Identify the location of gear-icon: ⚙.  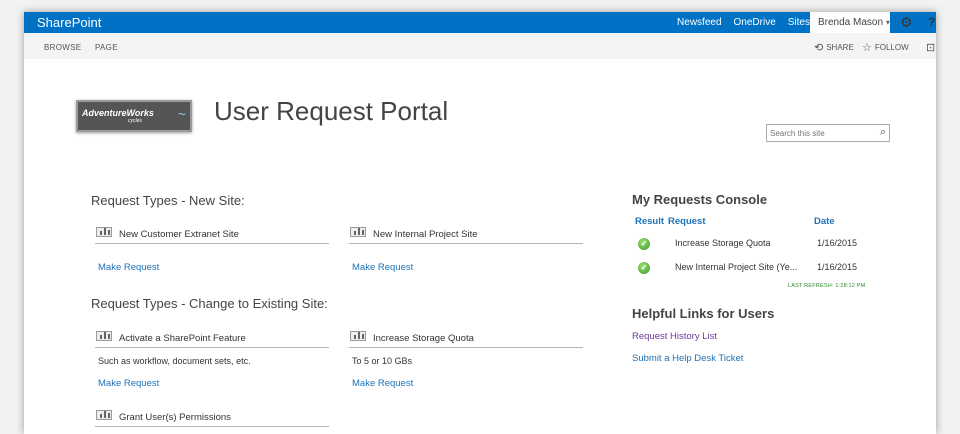
(906, 22).